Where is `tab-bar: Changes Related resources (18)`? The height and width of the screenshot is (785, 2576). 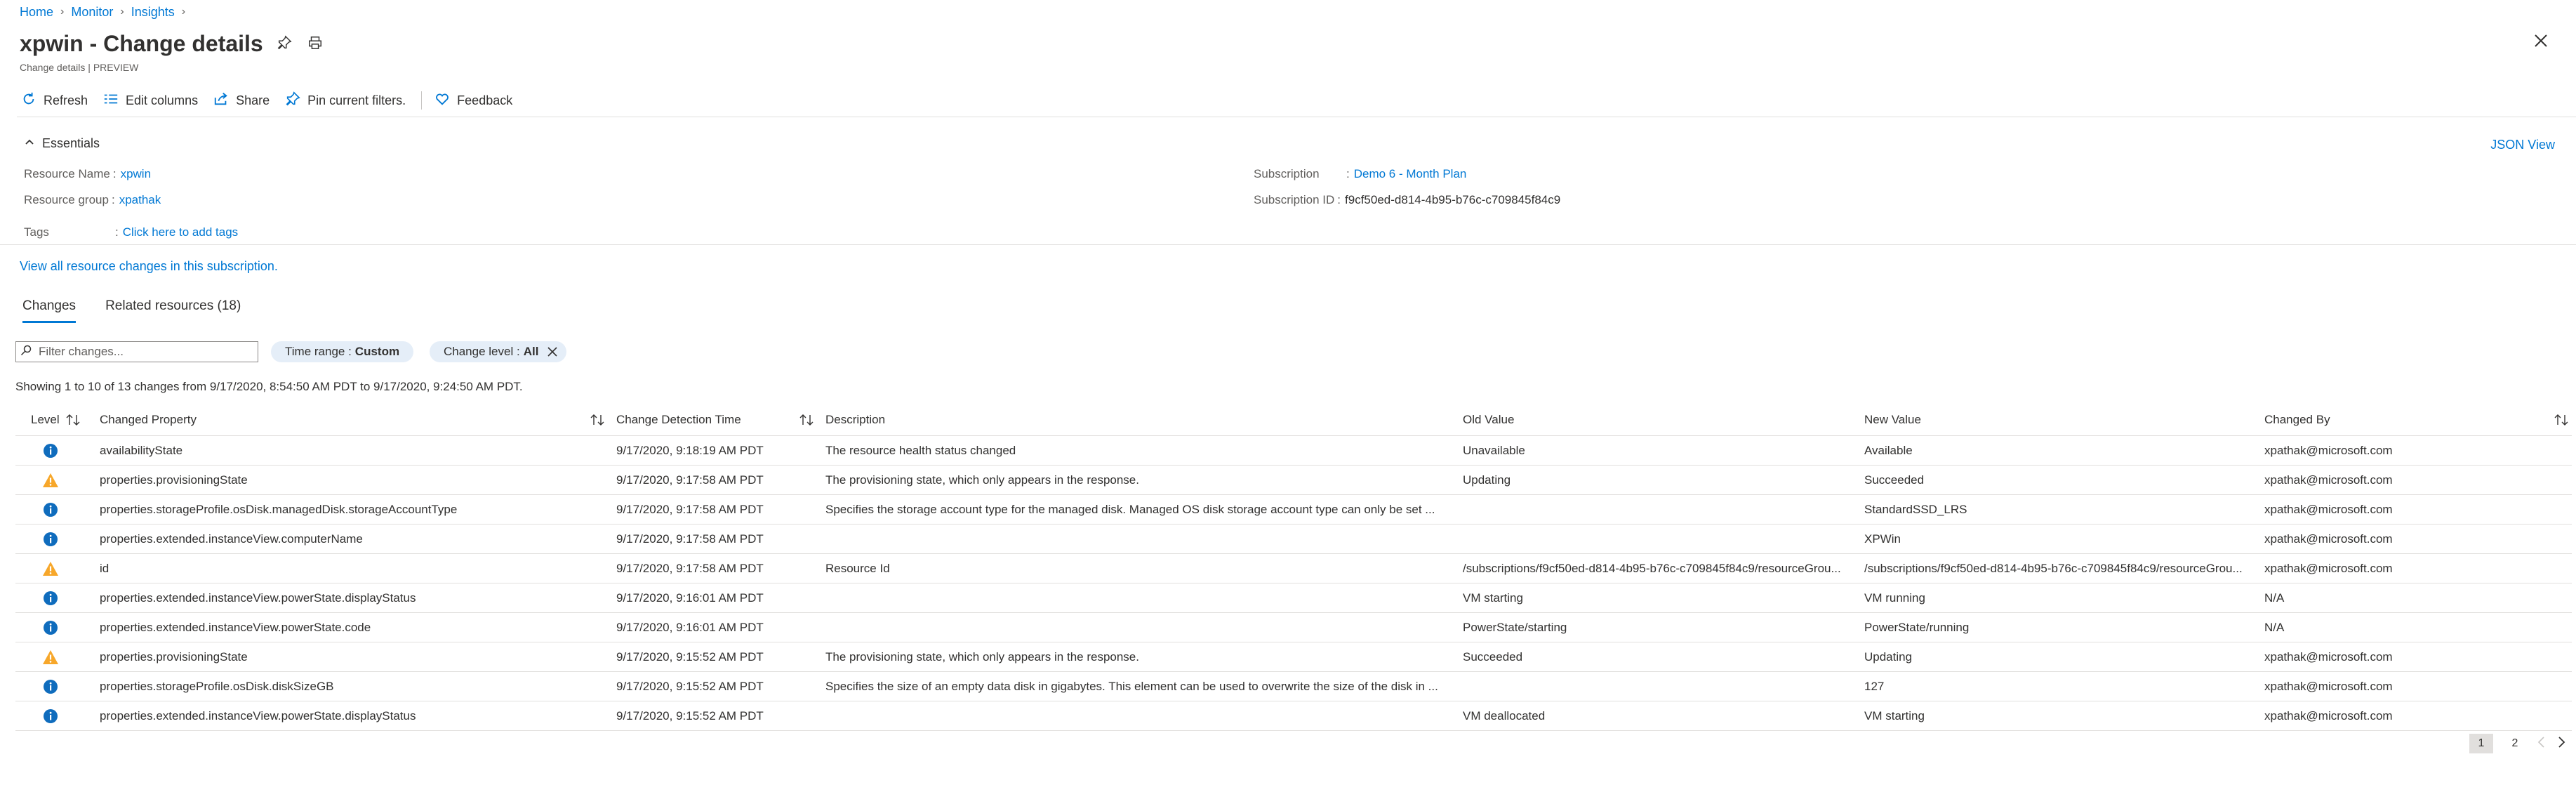
tab-bar: Changes Related resources (18) is located at coordinates (131, 310).